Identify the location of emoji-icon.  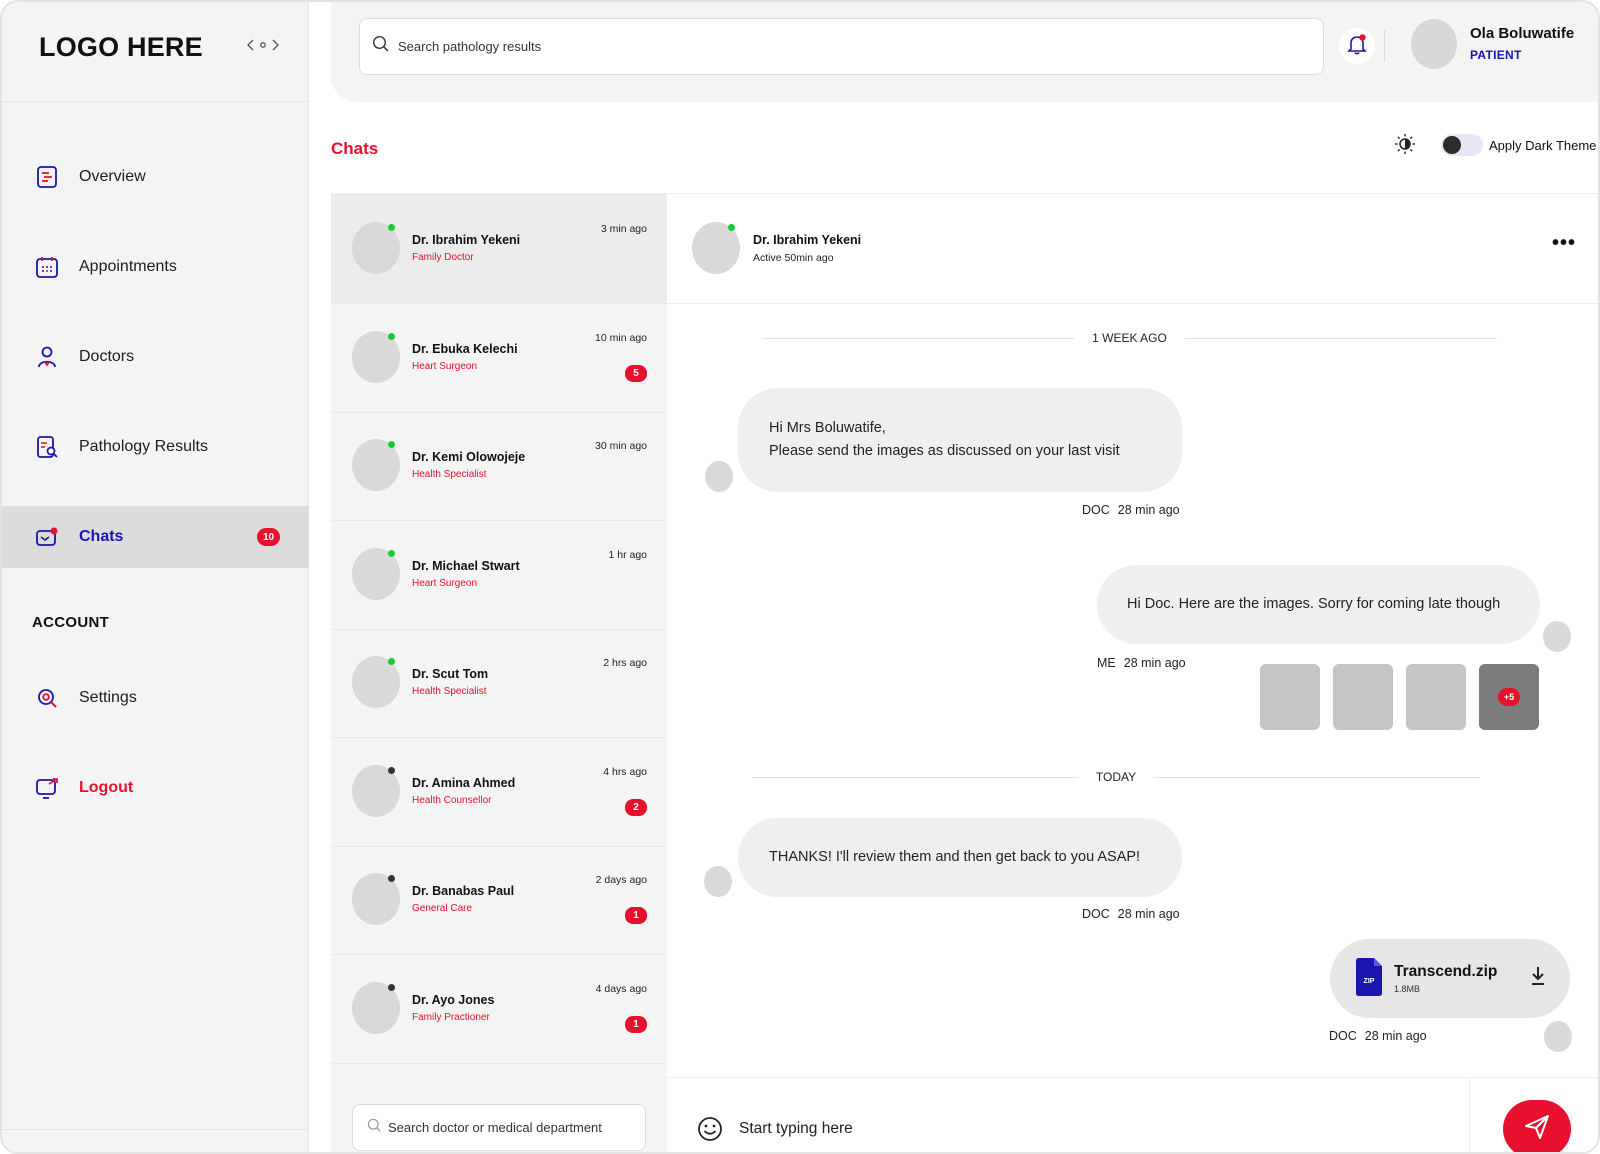
(710, 1129).